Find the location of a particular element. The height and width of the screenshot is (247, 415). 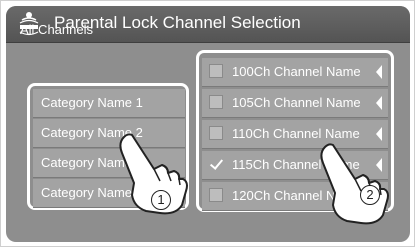

channel-label: 105Ch Channel Name is located at coordinates (296, 102).